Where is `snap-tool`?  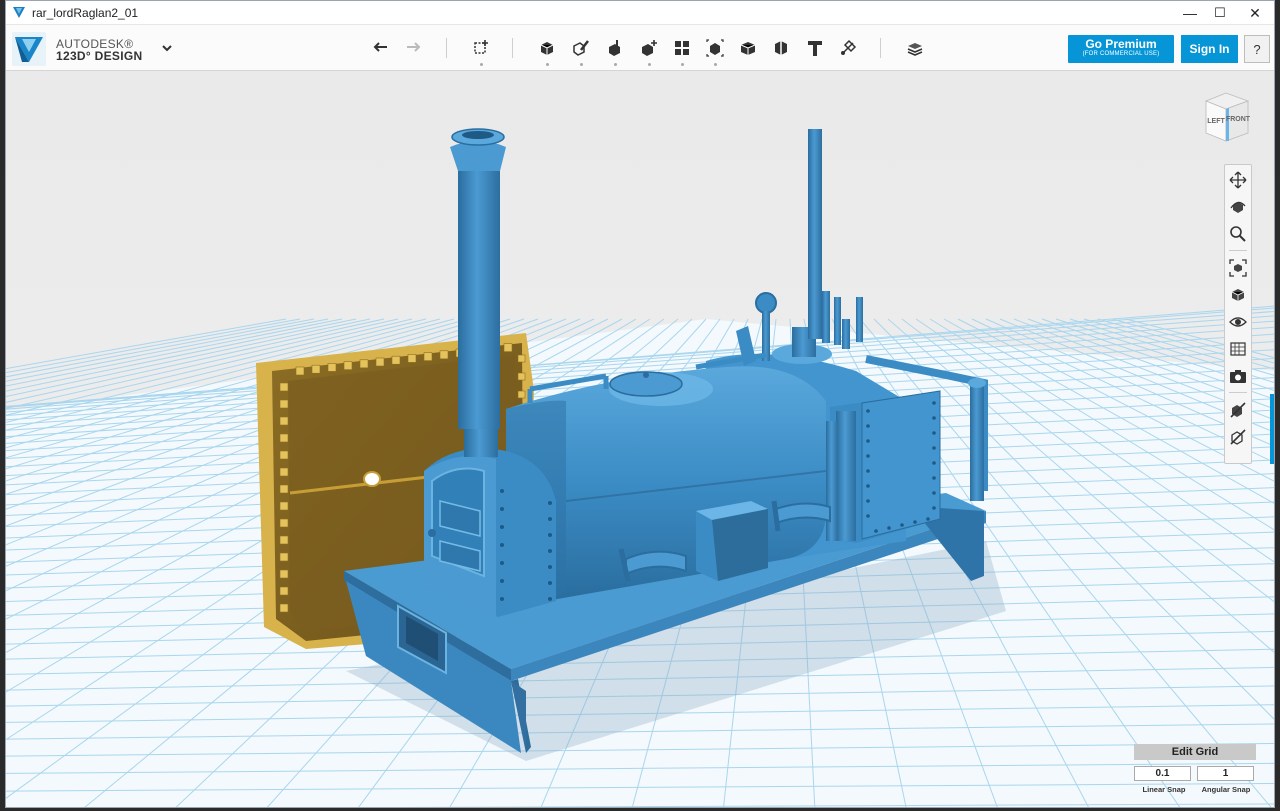 snap-tool is located at coordinates (848, 48).